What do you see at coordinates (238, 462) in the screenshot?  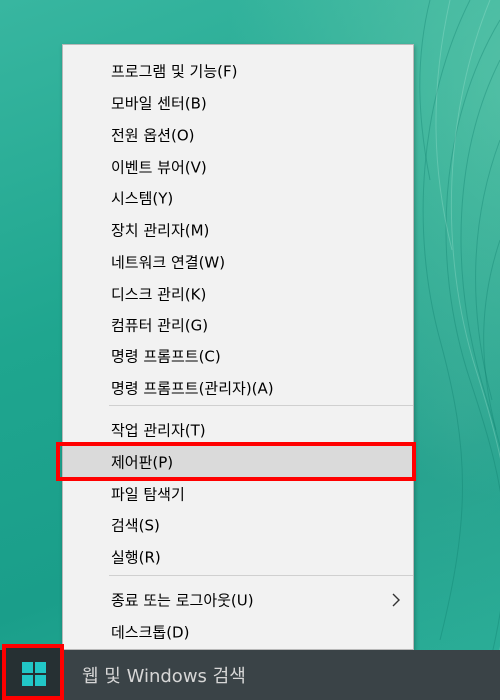 I see `menu-item-control-panel: 제어판(P)` at bounding box center [238, 462].